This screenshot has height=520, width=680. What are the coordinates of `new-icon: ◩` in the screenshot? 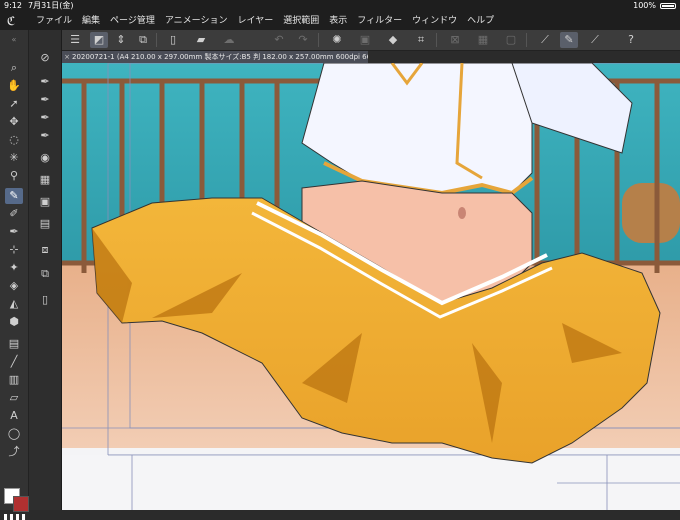 It's located at (99, 40).